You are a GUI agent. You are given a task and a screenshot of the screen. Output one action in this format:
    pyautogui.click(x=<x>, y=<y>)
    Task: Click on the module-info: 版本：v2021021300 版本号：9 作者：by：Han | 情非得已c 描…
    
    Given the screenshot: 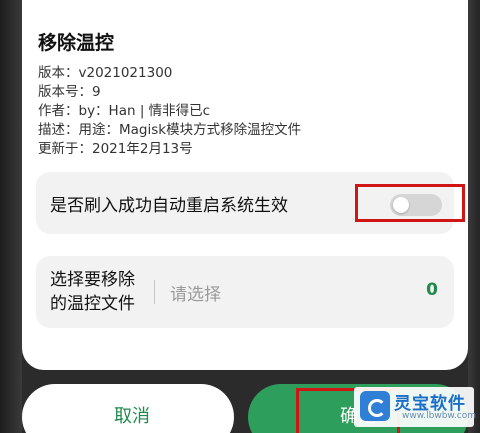 What is the action you would take?
    pyautogui.click(x=169, y=111)
    